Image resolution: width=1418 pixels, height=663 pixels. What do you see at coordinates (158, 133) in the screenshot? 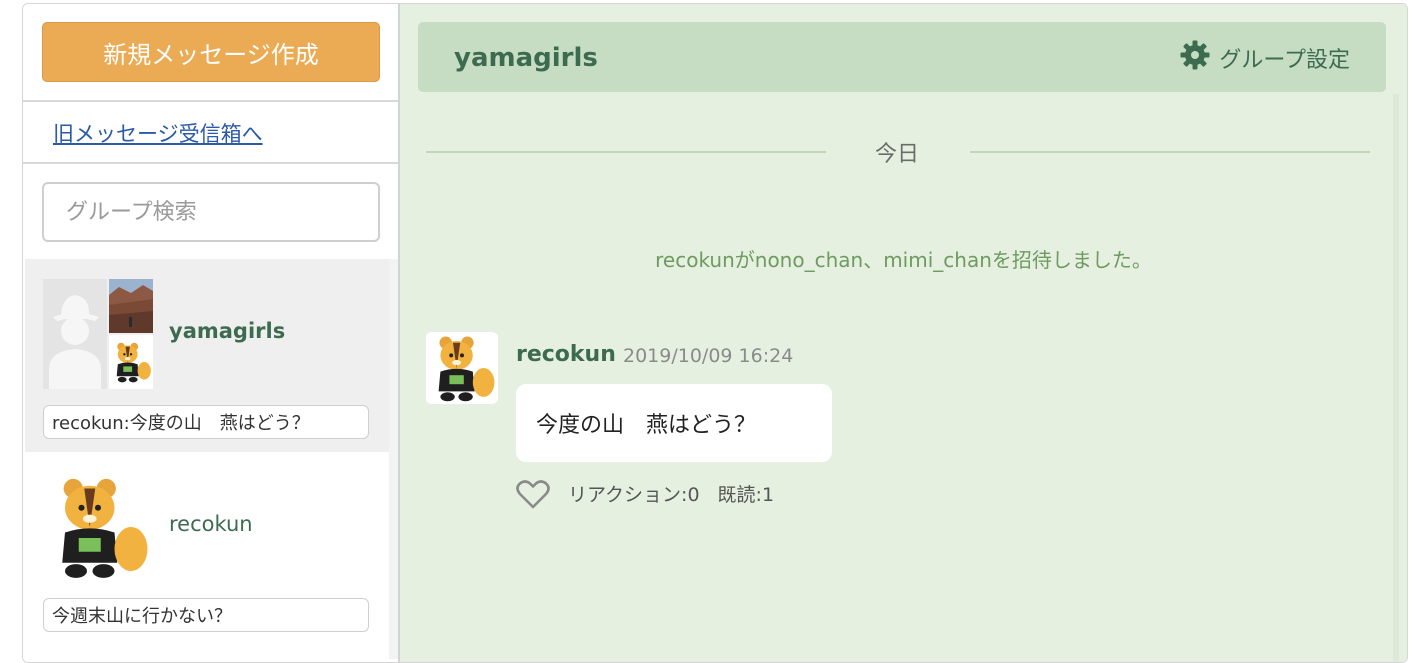
I see `old-inbox-link: 旧メッセージ受信箱へ` at bounding box center [158, 133].